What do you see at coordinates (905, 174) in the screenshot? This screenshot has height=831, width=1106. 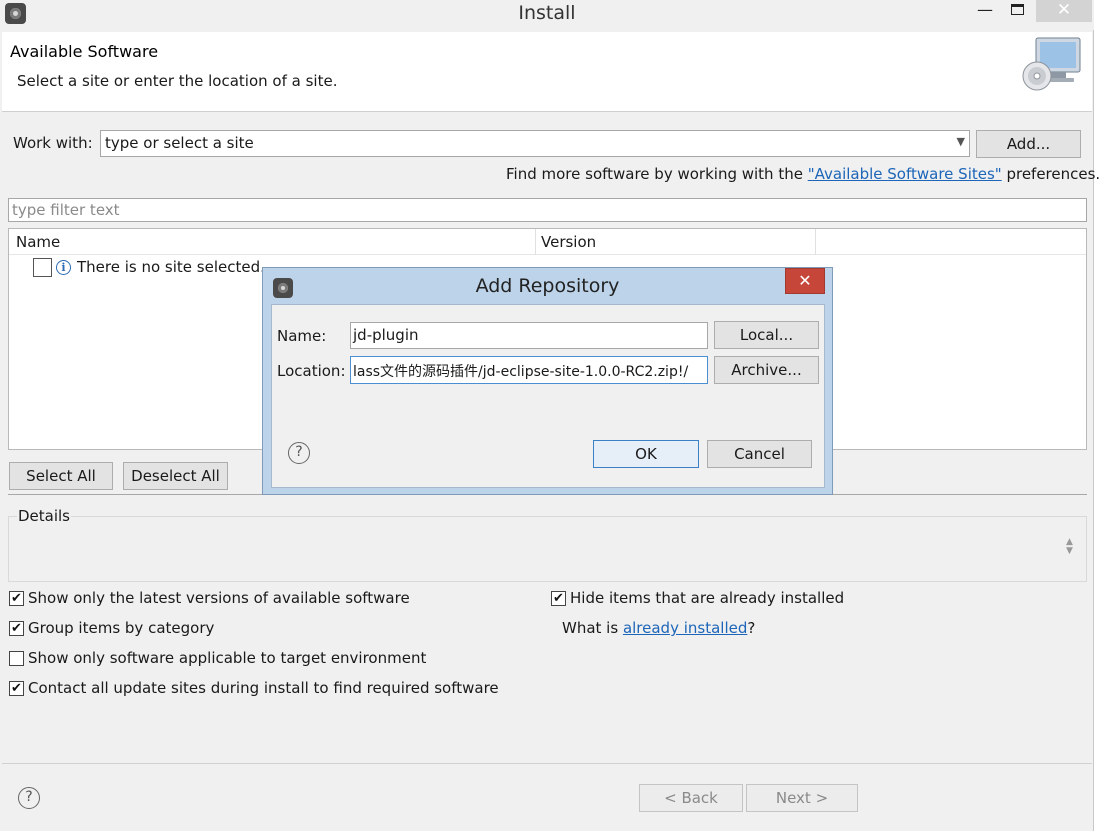 I see `available-sites-link: "Available Software Sites"` at bounding box center [905, 174].